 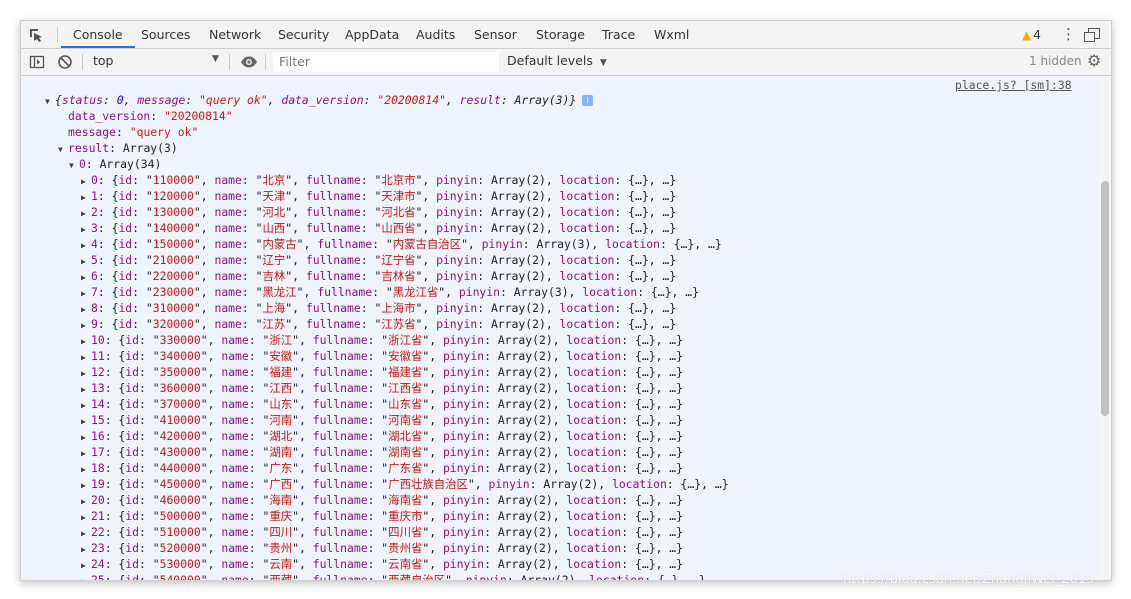 What do you see at coordinates (281, 436) in the screenshot?
I see `entry-name: 湖北` at bounding box center [281, 436].